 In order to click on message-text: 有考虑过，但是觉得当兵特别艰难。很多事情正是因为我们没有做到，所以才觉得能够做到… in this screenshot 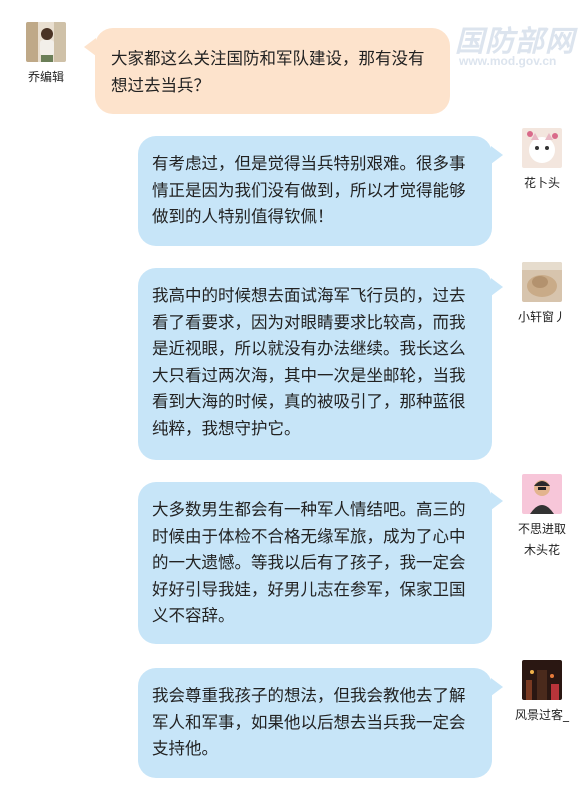, I will do `click(309, 190)`.